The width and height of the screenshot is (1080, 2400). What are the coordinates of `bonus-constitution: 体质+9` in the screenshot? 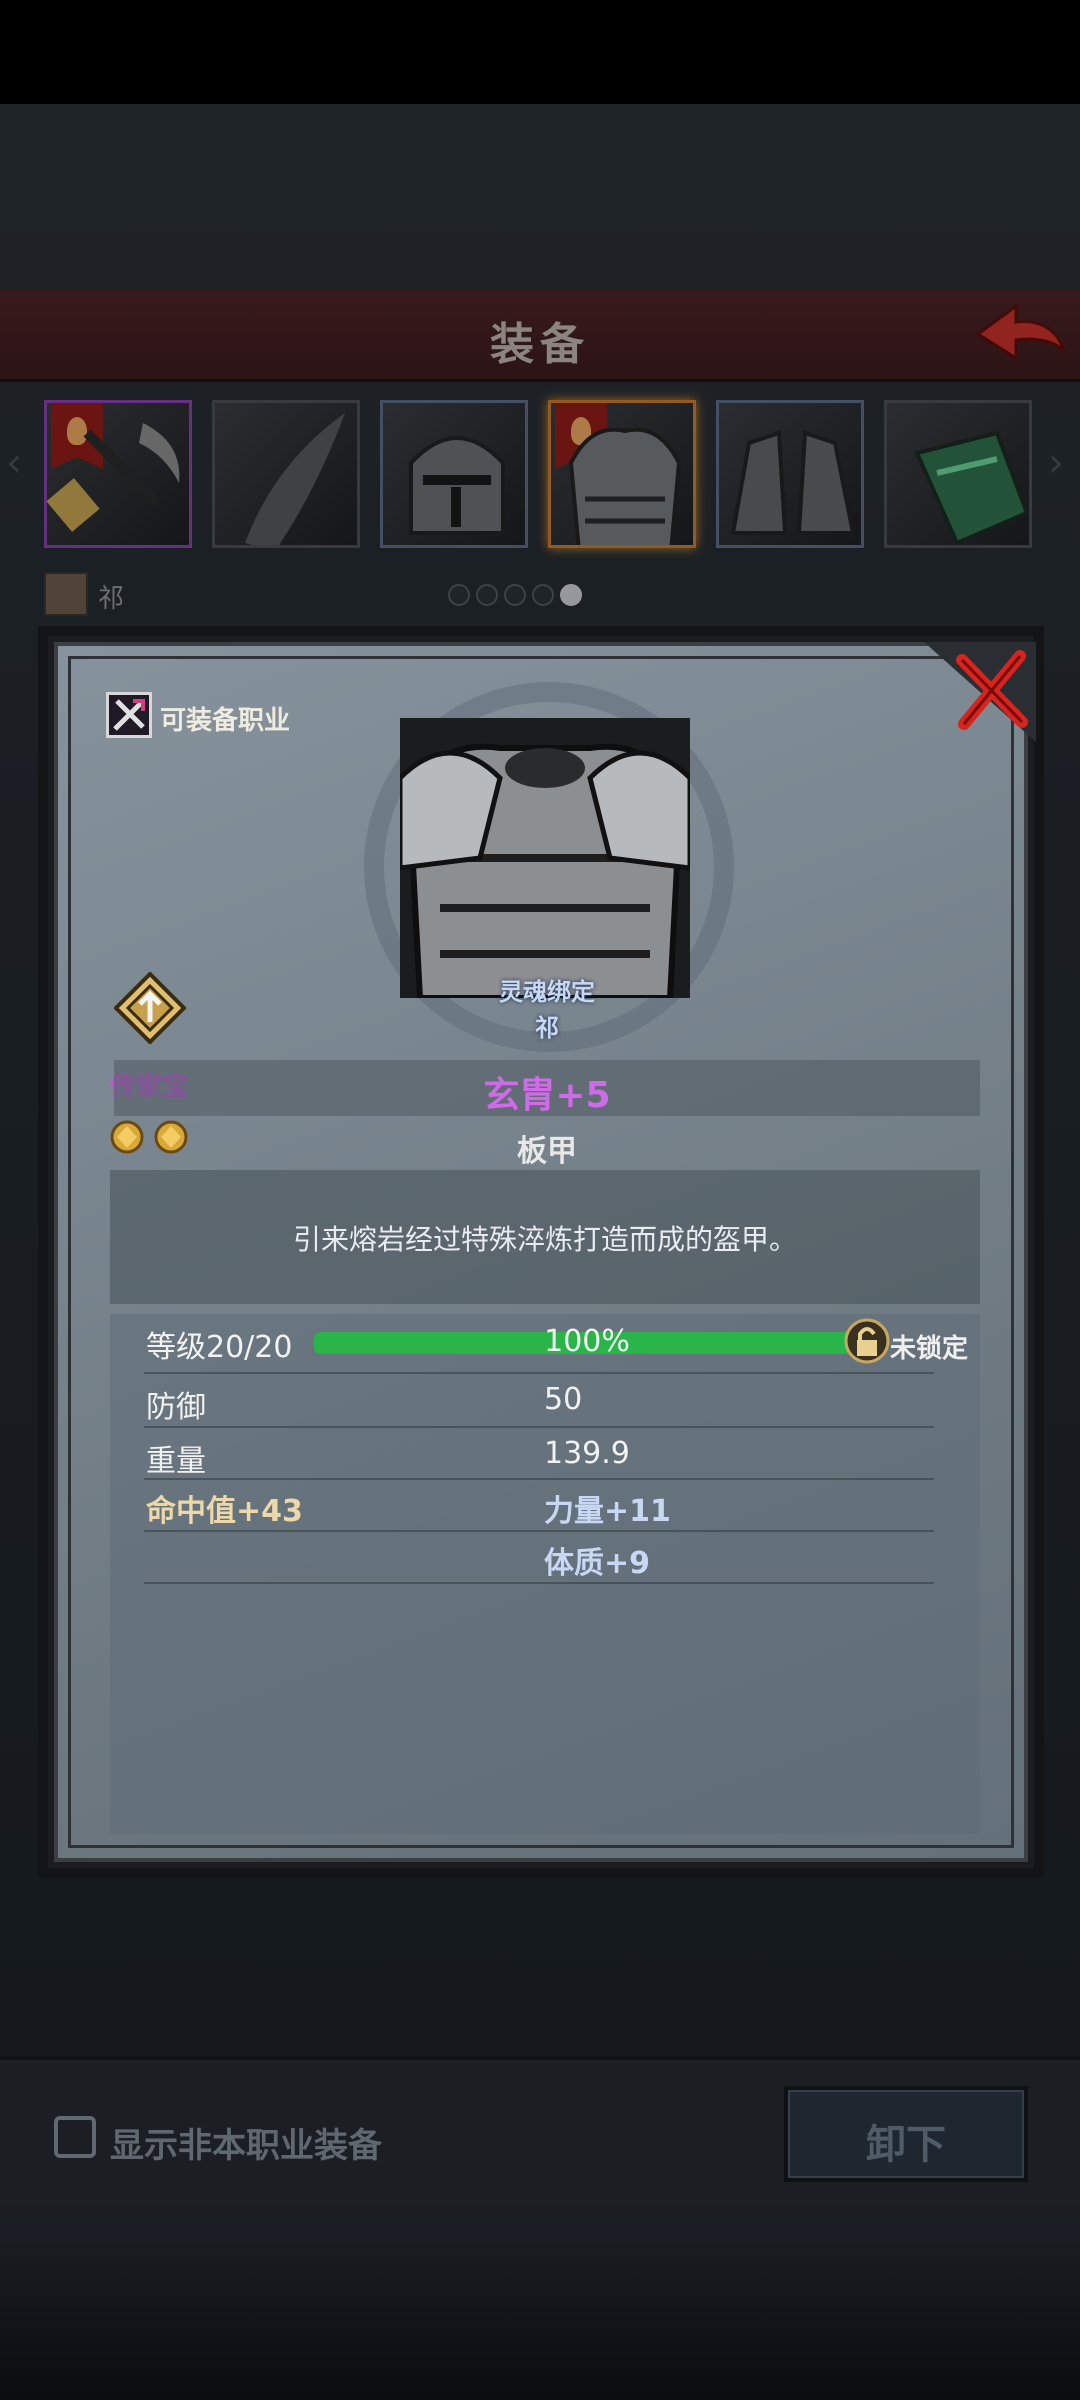 It's located at (597, 1563).